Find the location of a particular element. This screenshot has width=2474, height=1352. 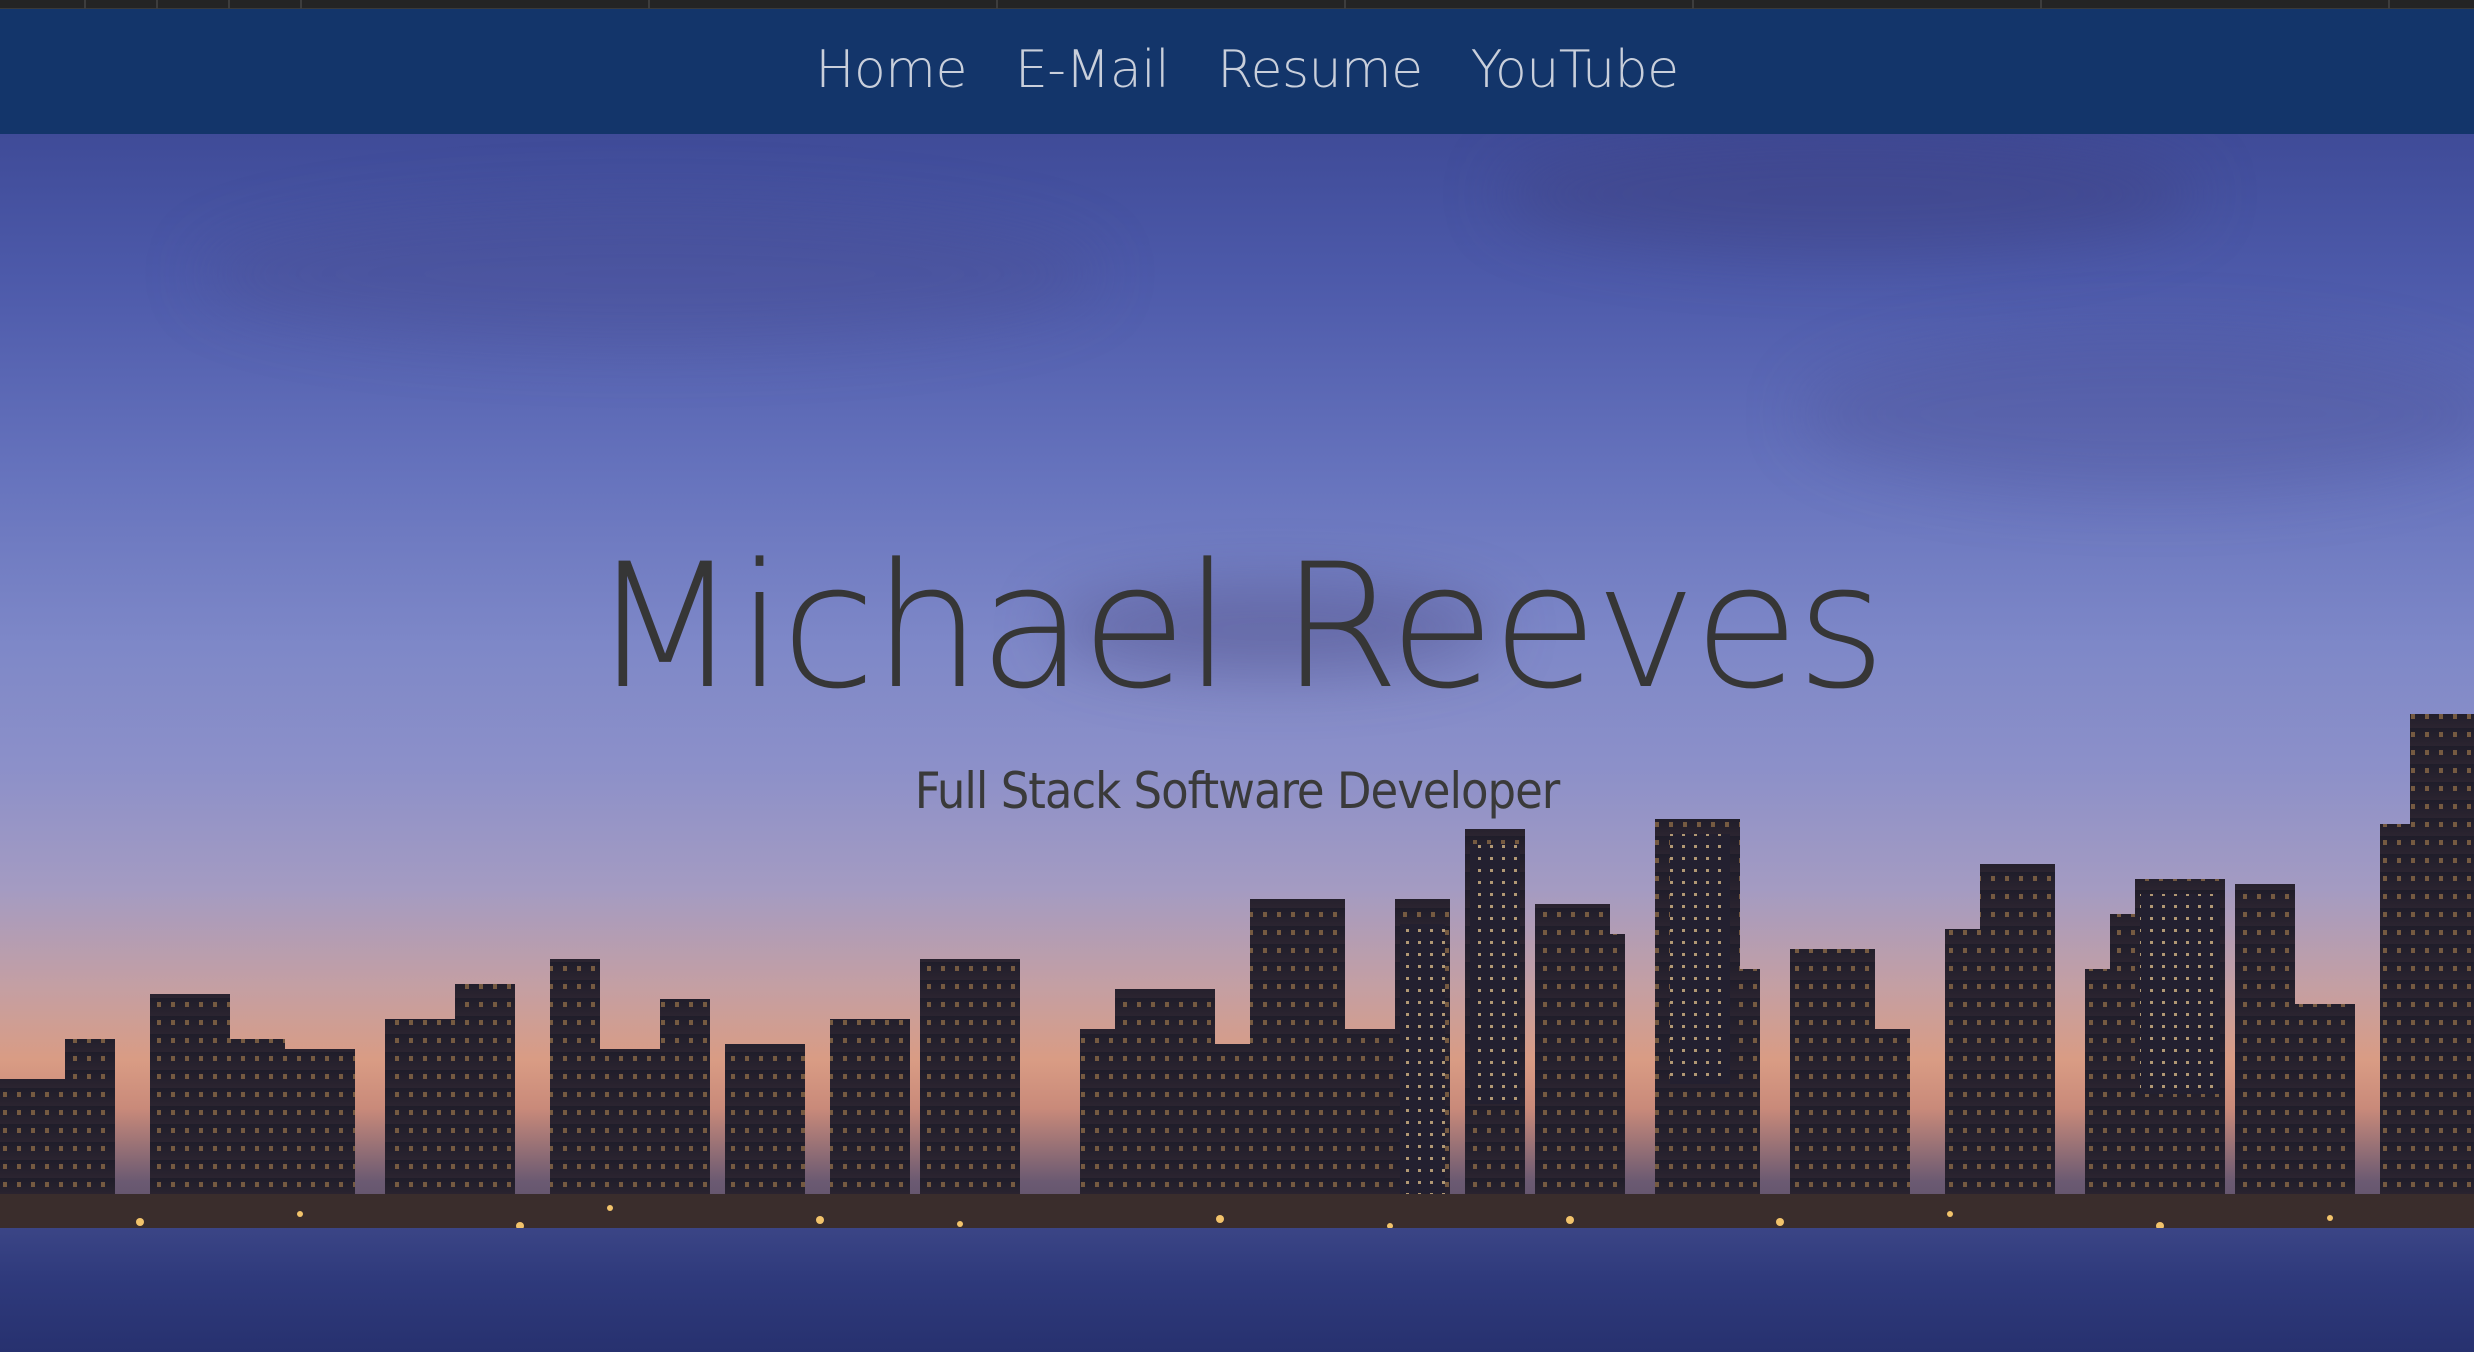

nav-list: Home E-Mail Resume YouTube is located at coordinates (1247, 70).